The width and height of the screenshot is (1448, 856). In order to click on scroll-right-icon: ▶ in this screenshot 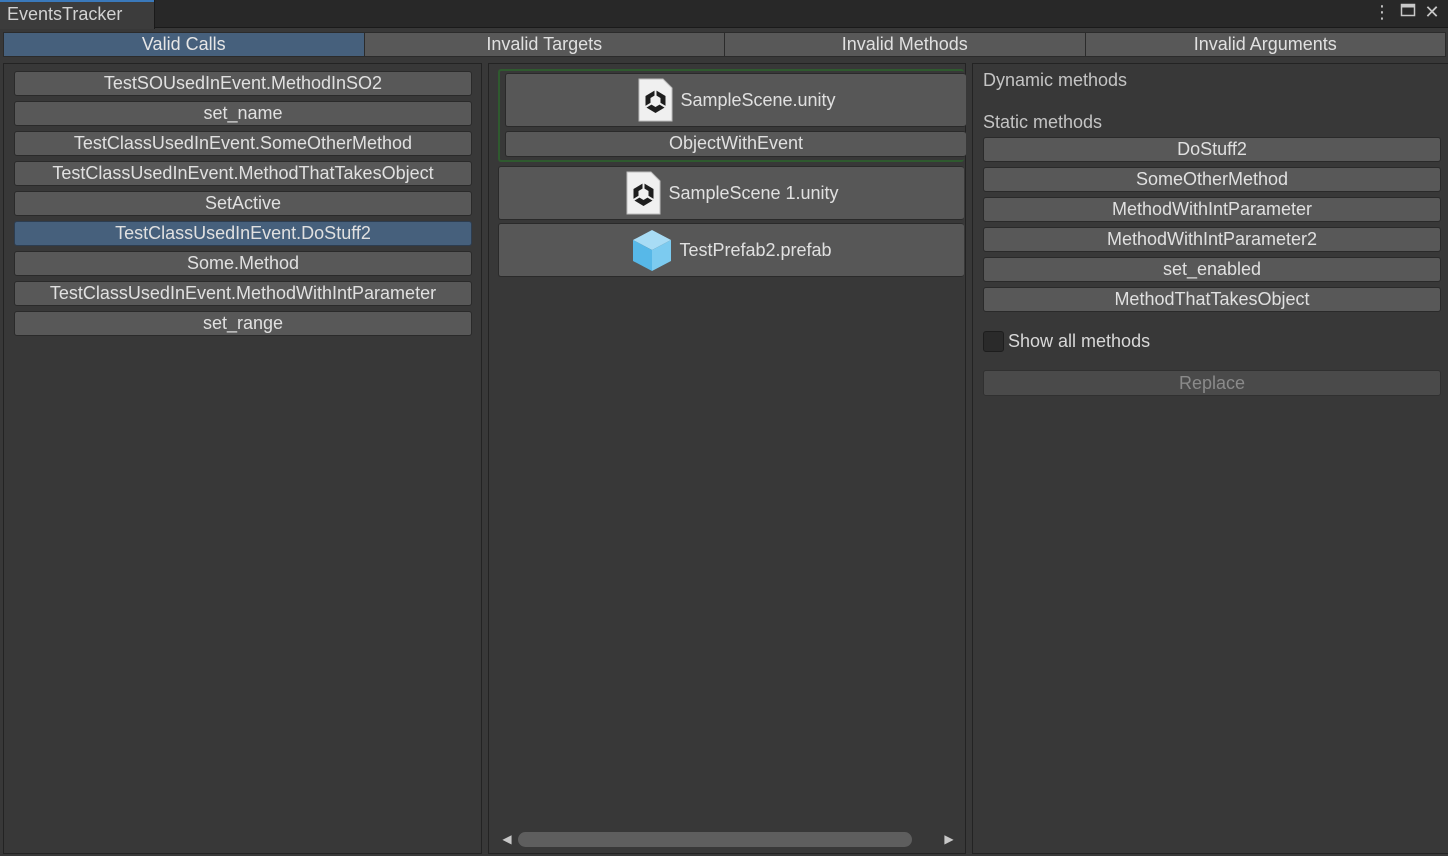, I will do `click(949, 839)`.